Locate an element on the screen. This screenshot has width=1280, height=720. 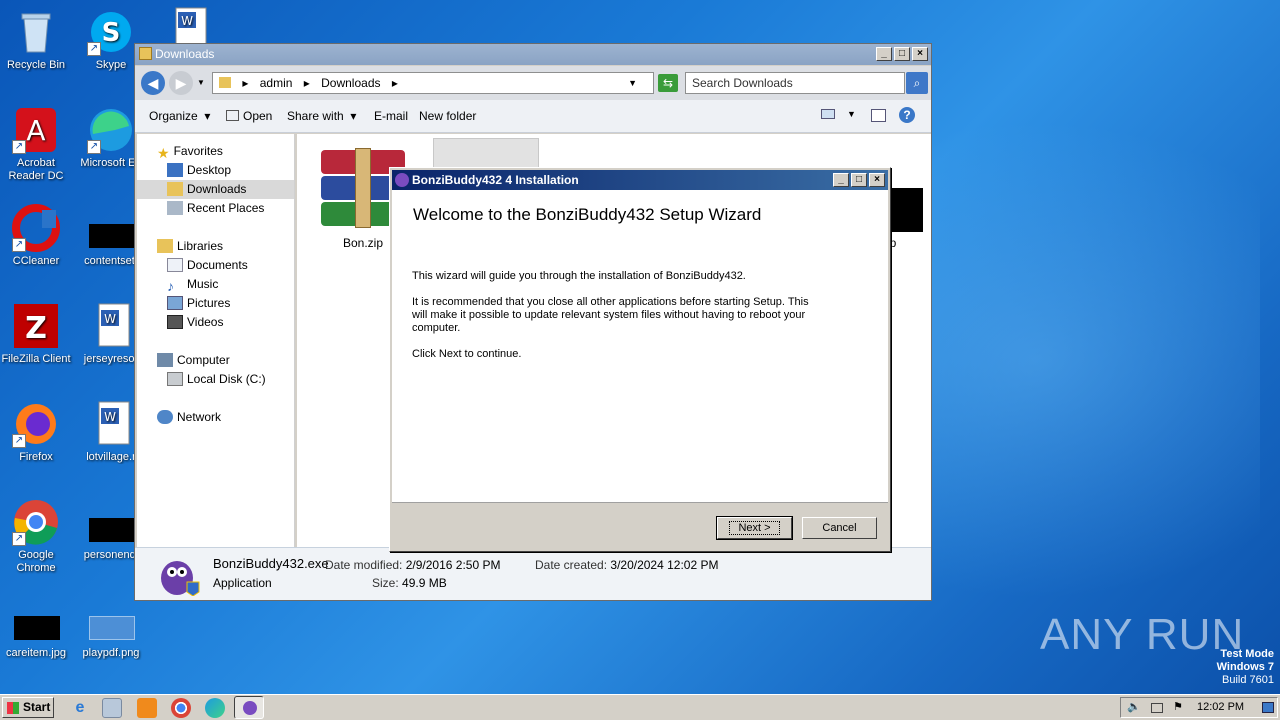
media-player-icon is located at coordinates (147, 708).